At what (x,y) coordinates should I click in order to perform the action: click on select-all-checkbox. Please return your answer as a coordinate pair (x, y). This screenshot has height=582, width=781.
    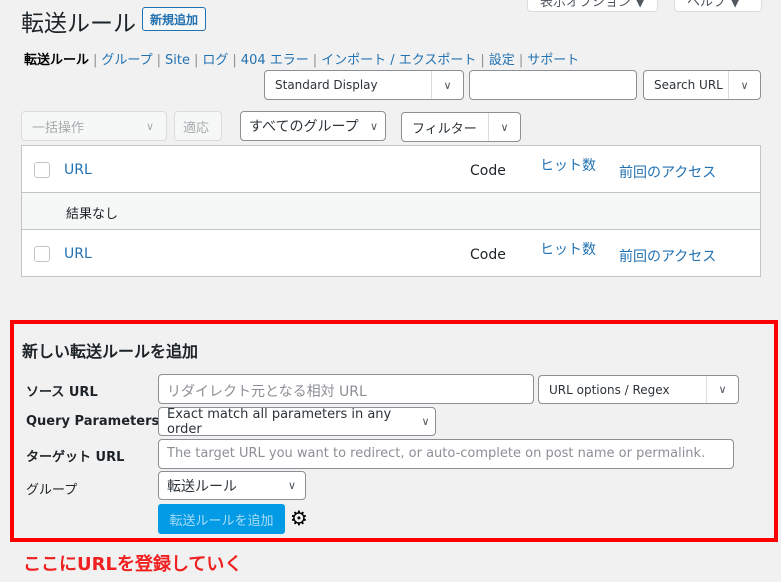
    Looking at the image, I should click on (42, 170).